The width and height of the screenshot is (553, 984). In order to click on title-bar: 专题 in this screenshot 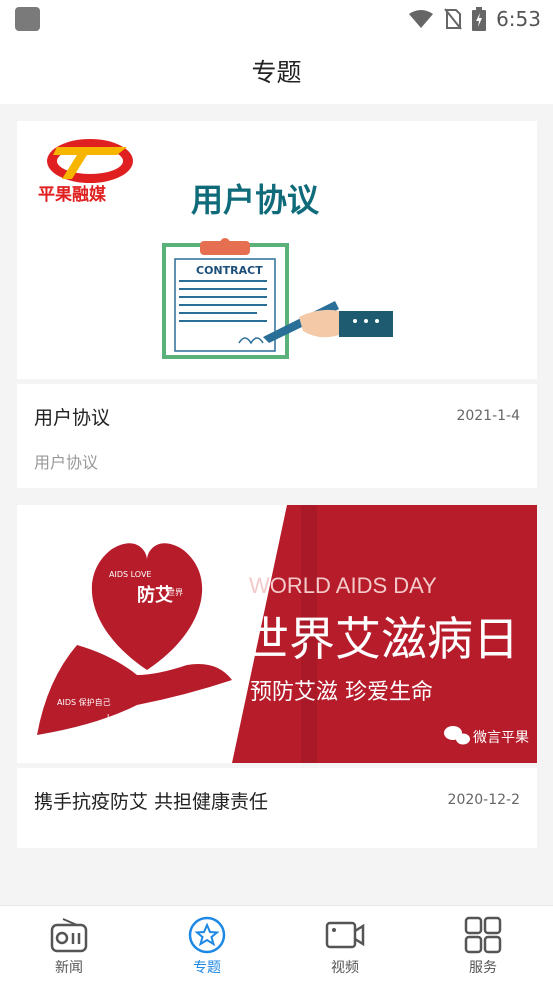, I will do `click(276, 71)`.